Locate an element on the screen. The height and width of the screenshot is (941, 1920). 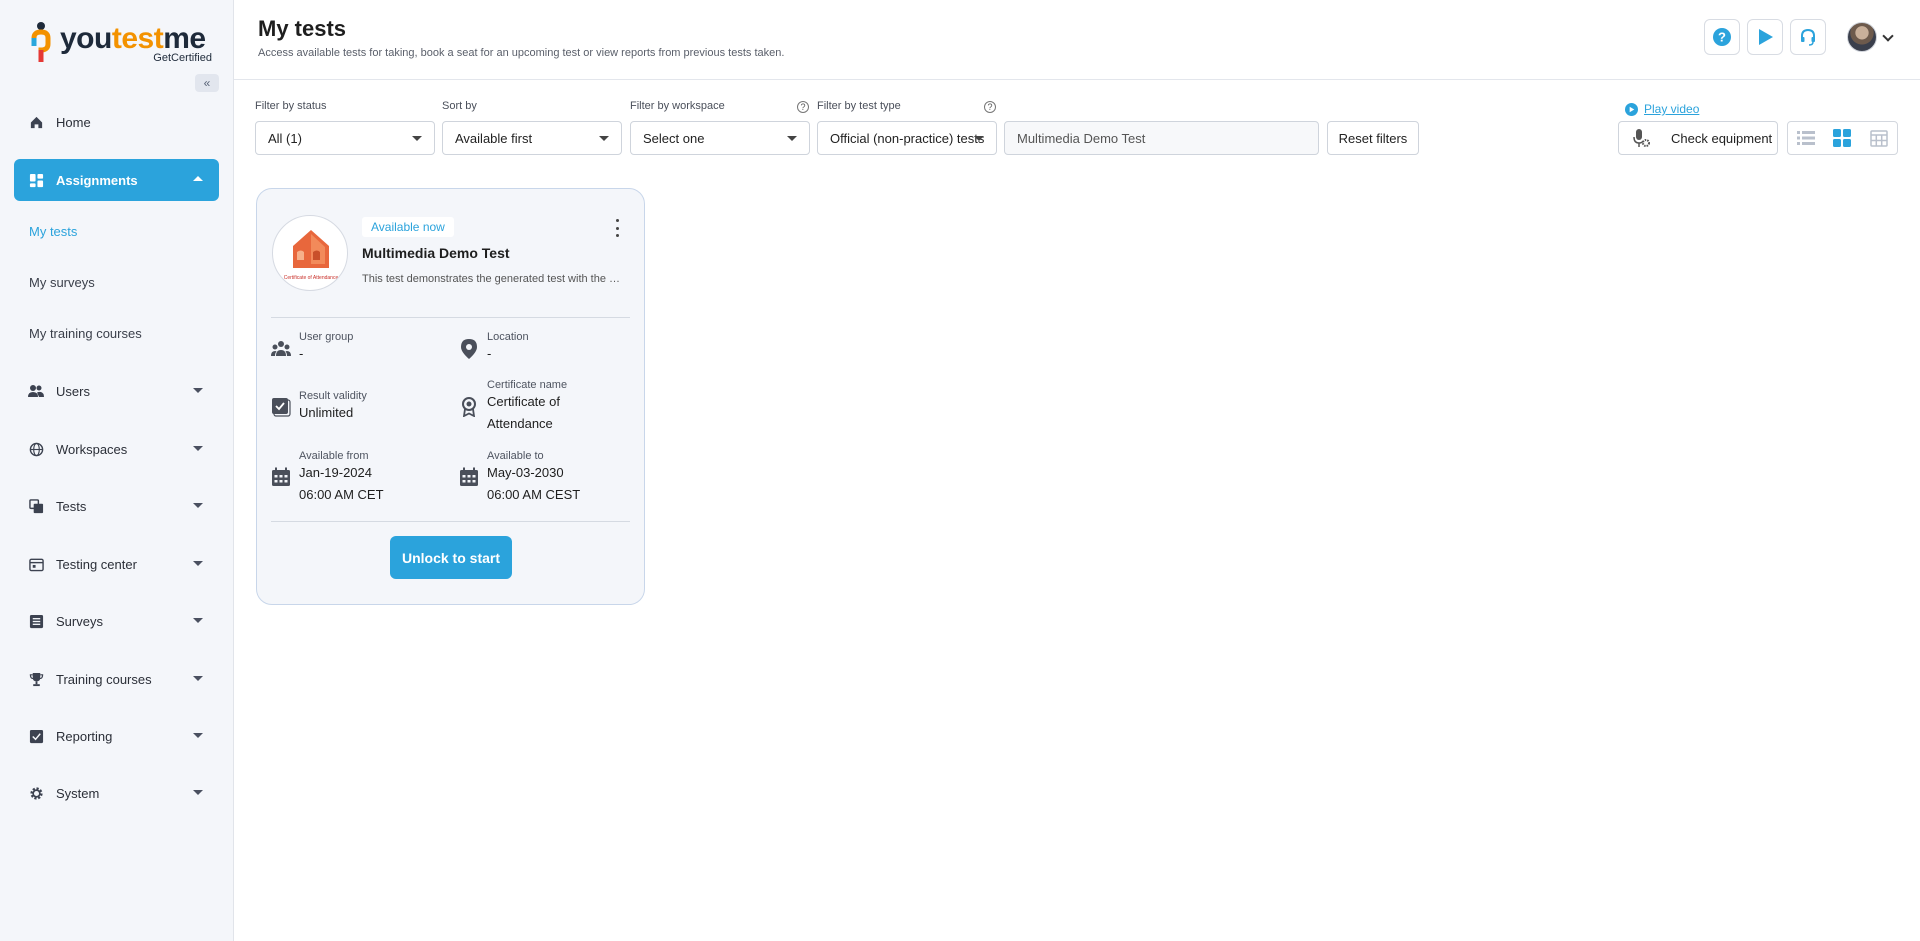
location-pin-icon is located at coordinates (469, 349).